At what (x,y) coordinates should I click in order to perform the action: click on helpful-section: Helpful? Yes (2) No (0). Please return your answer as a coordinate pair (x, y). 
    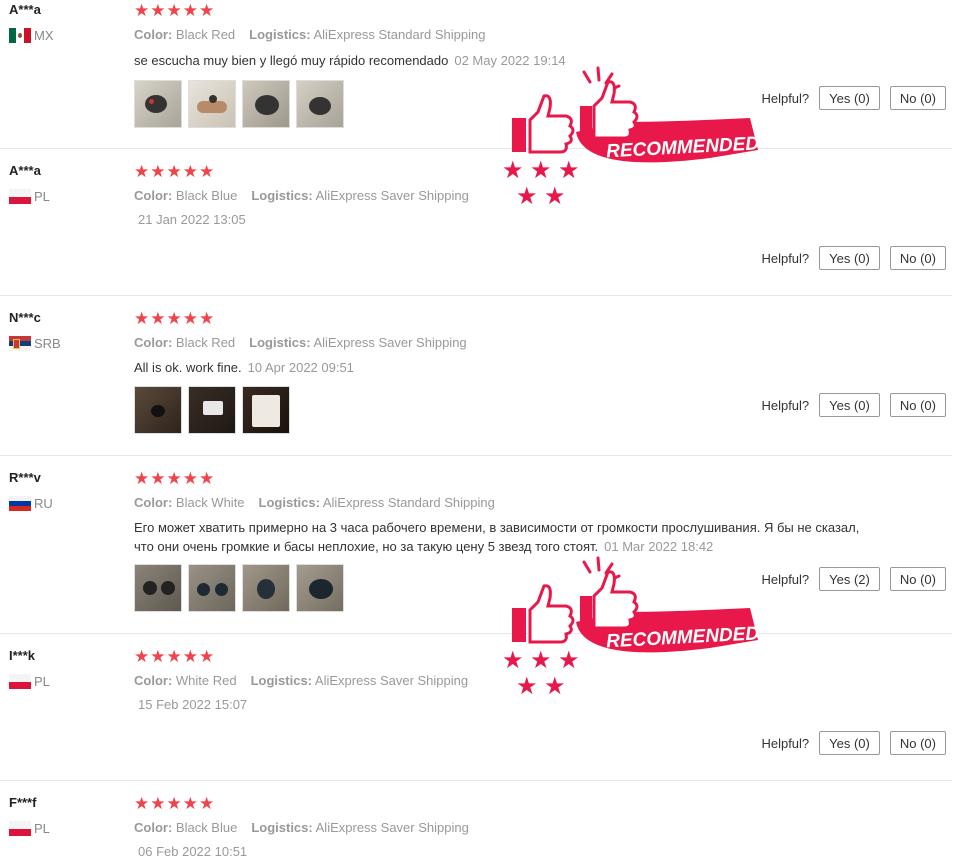
    Looking at the image, I should click on (853, 579).